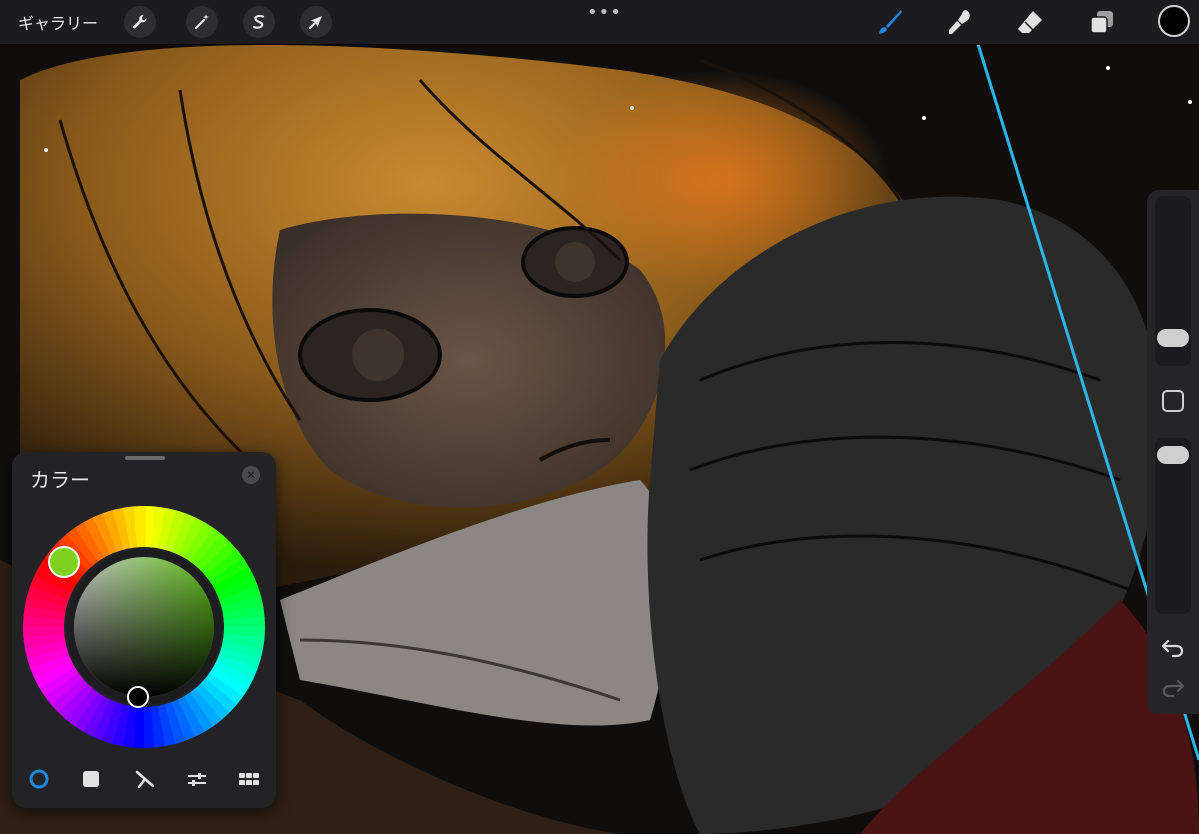 This screenshot has height=834, width=1199. I want to click on side-bar, so click(1173, 452).